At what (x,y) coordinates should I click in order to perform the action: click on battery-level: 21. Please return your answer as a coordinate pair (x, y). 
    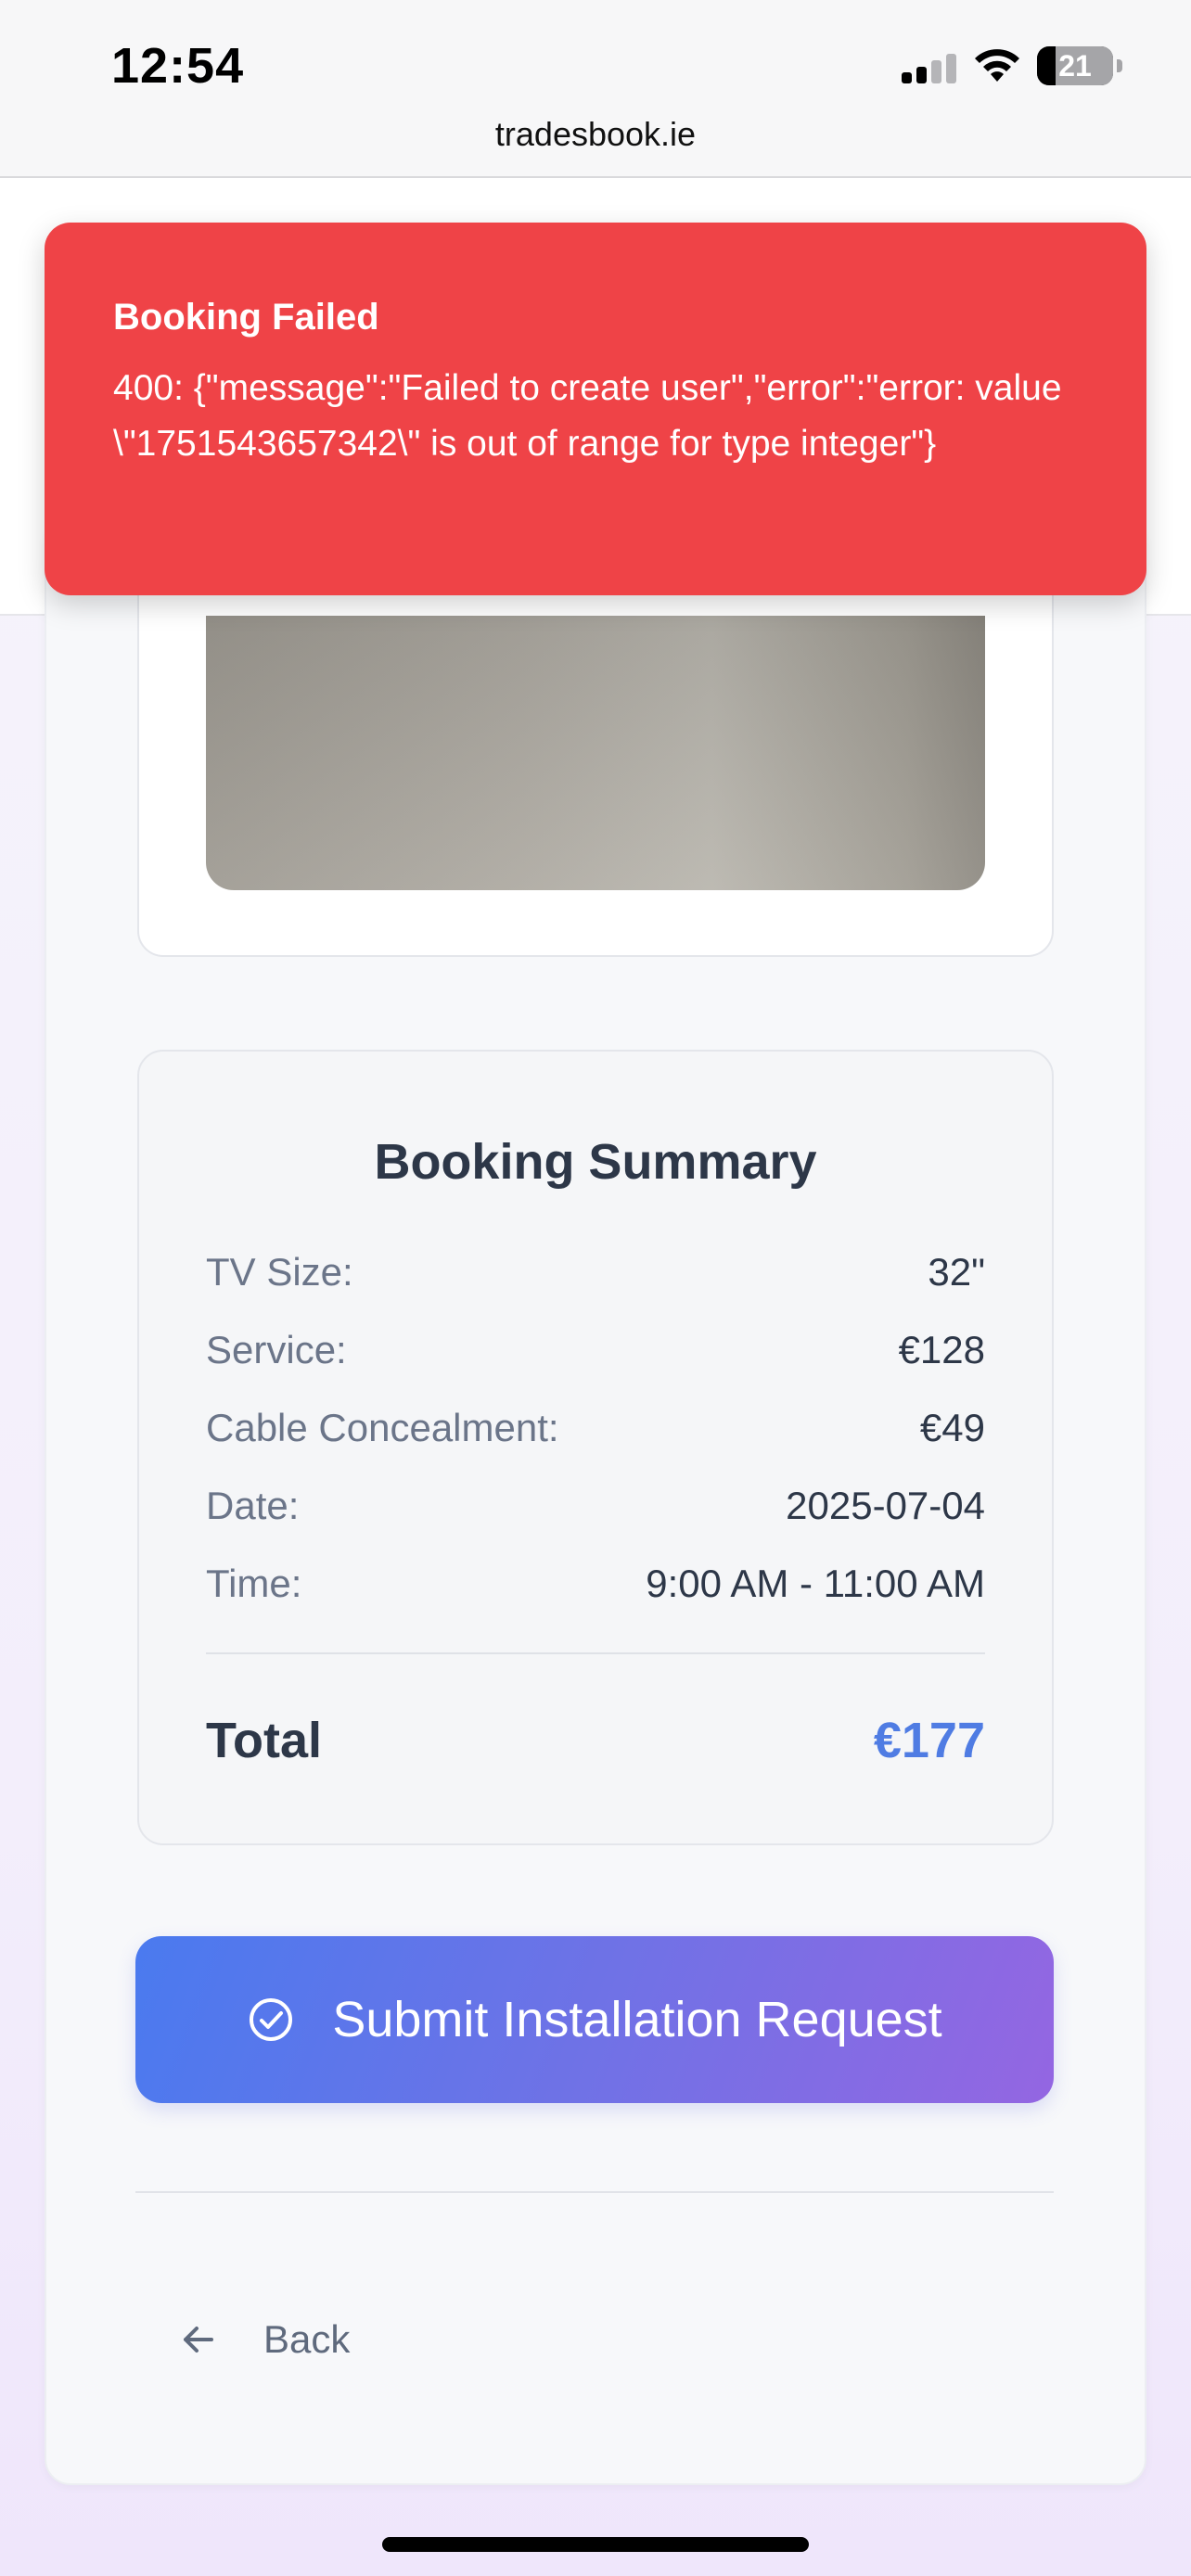
    Looking at the image, I should click on (1075, 66).